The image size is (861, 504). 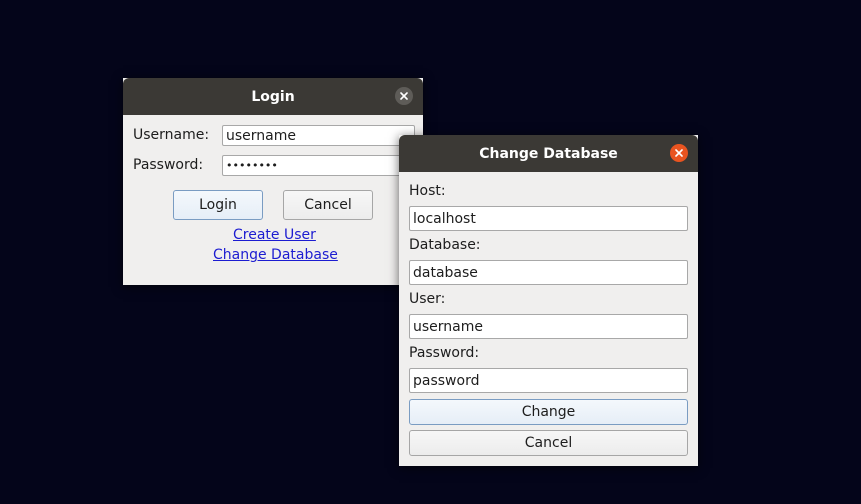 I want to click on user-label: User:, so click(x=427, y=299).